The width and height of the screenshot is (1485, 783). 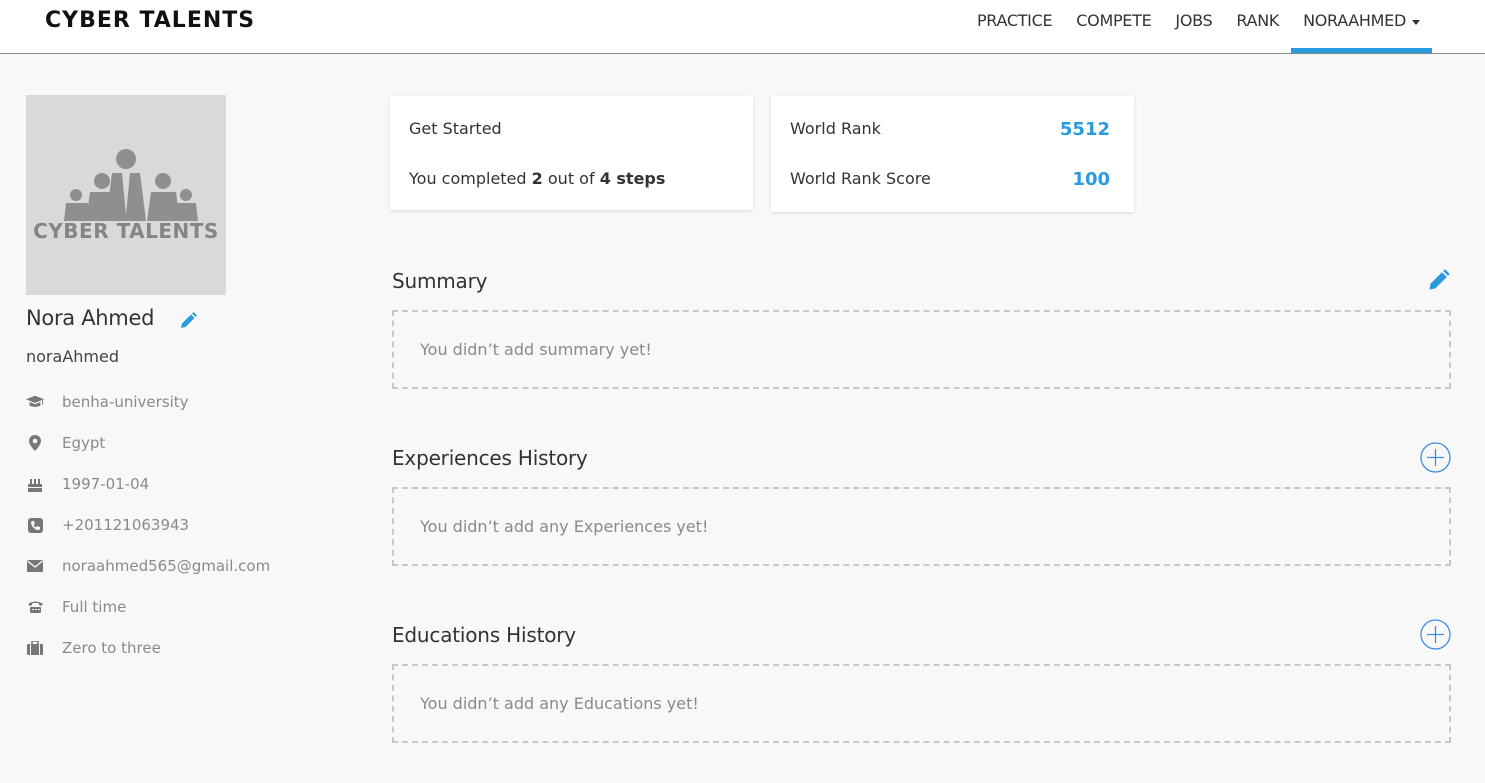 What do you see at coordinates (126, 231) in the screenshot?
I see `avatar-logo-text: CYBER TALENTS` at bounding box center [126, 231].